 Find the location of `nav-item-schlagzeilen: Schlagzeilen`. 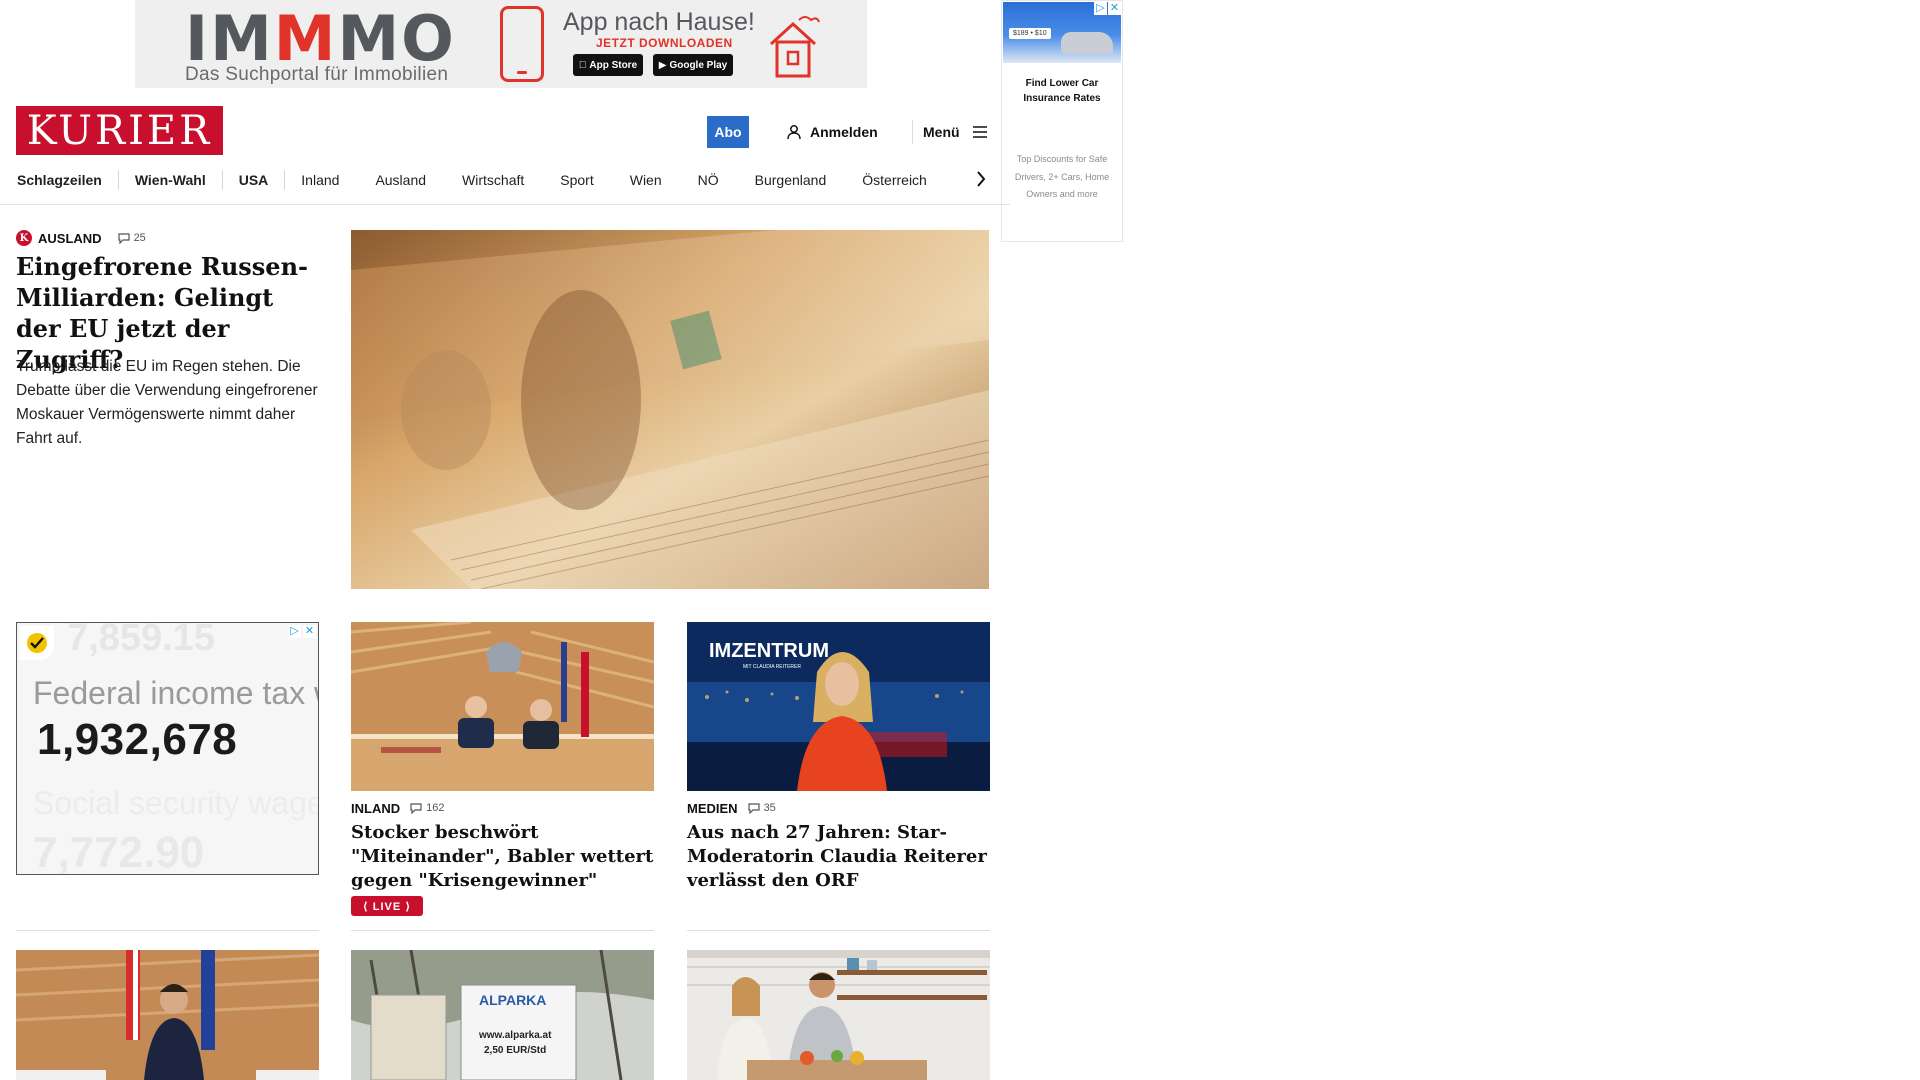

nav-item-schlagzeilen: Schlagzeilen is located at coordinates (59, 180).